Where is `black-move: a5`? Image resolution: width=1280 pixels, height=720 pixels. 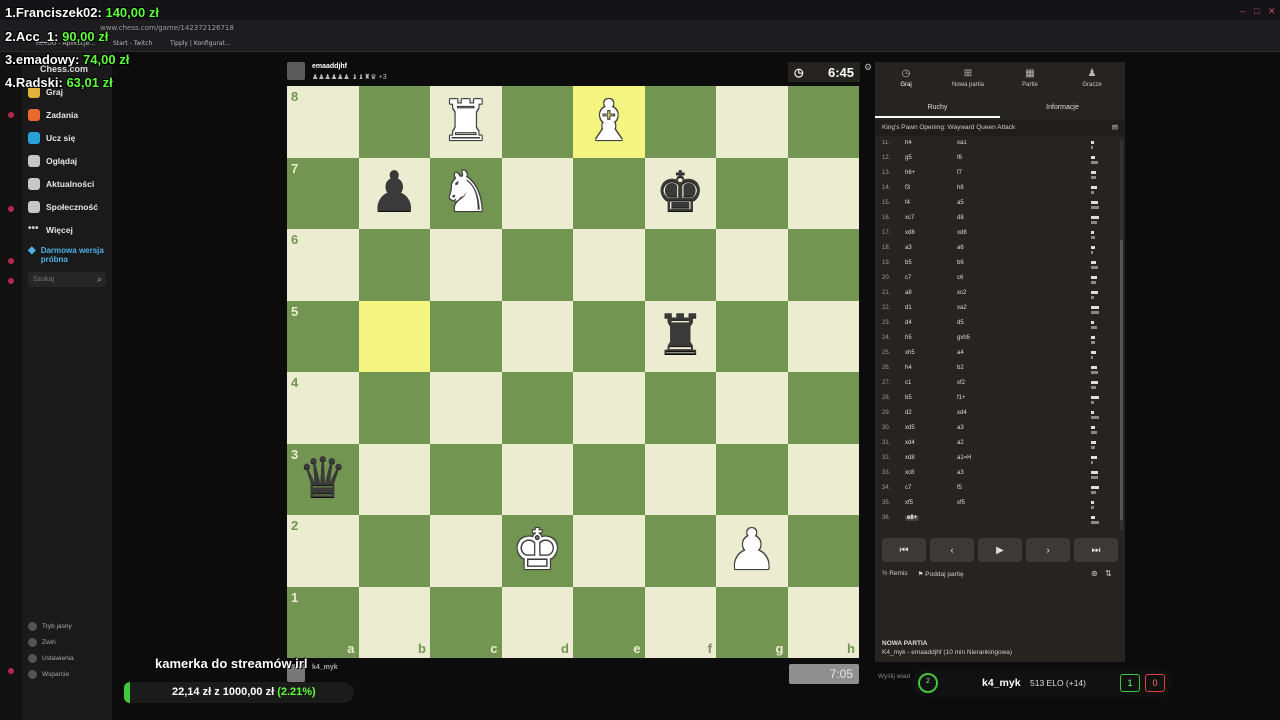
black-move: a5 is located at coordinates (960, 203).